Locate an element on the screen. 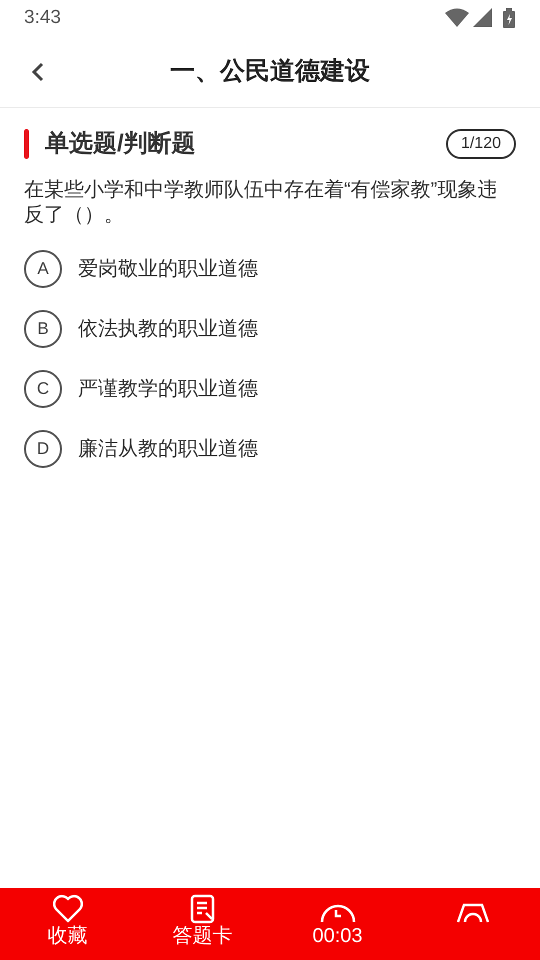  option-letter: B is located at coordinates (43, 329).